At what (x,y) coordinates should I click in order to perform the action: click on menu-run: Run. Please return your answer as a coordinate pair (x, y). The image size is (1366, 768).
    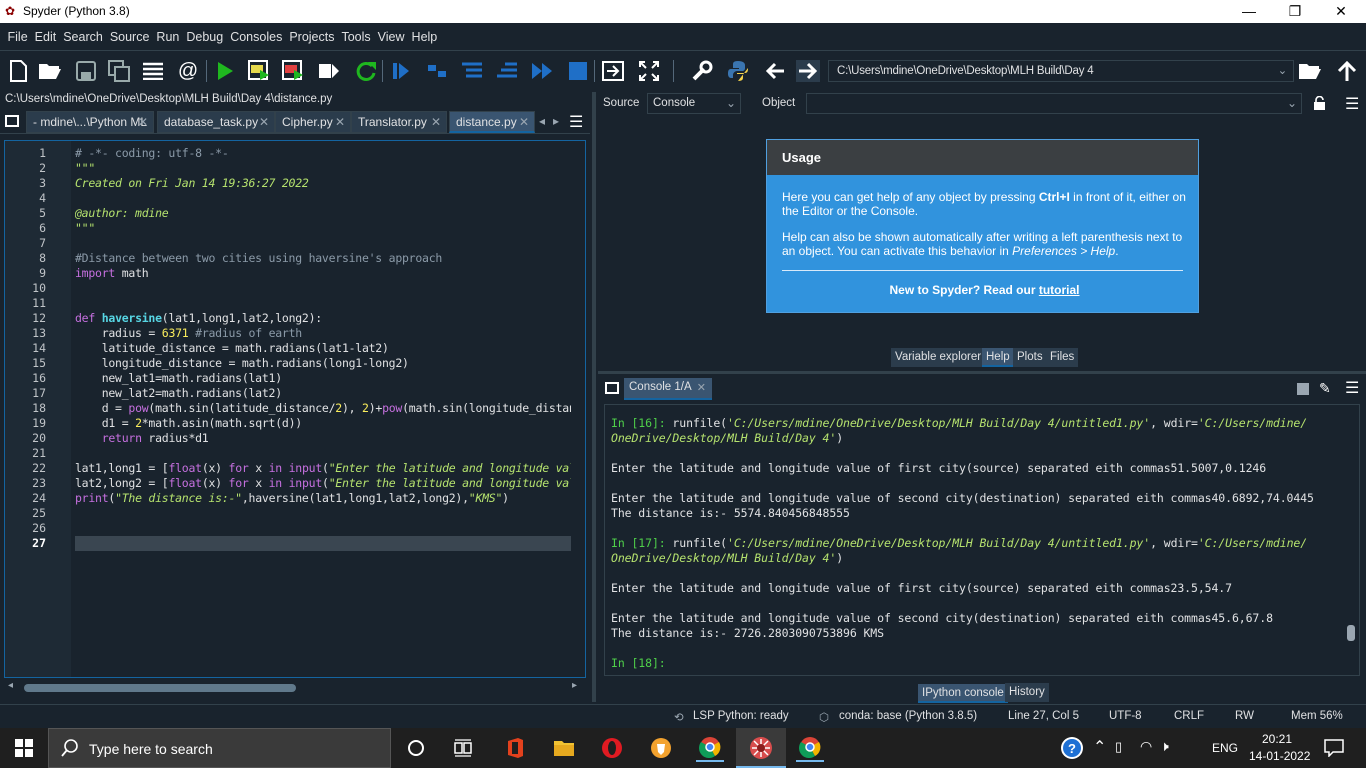
    Looking at the image, I should click on (168, 37).